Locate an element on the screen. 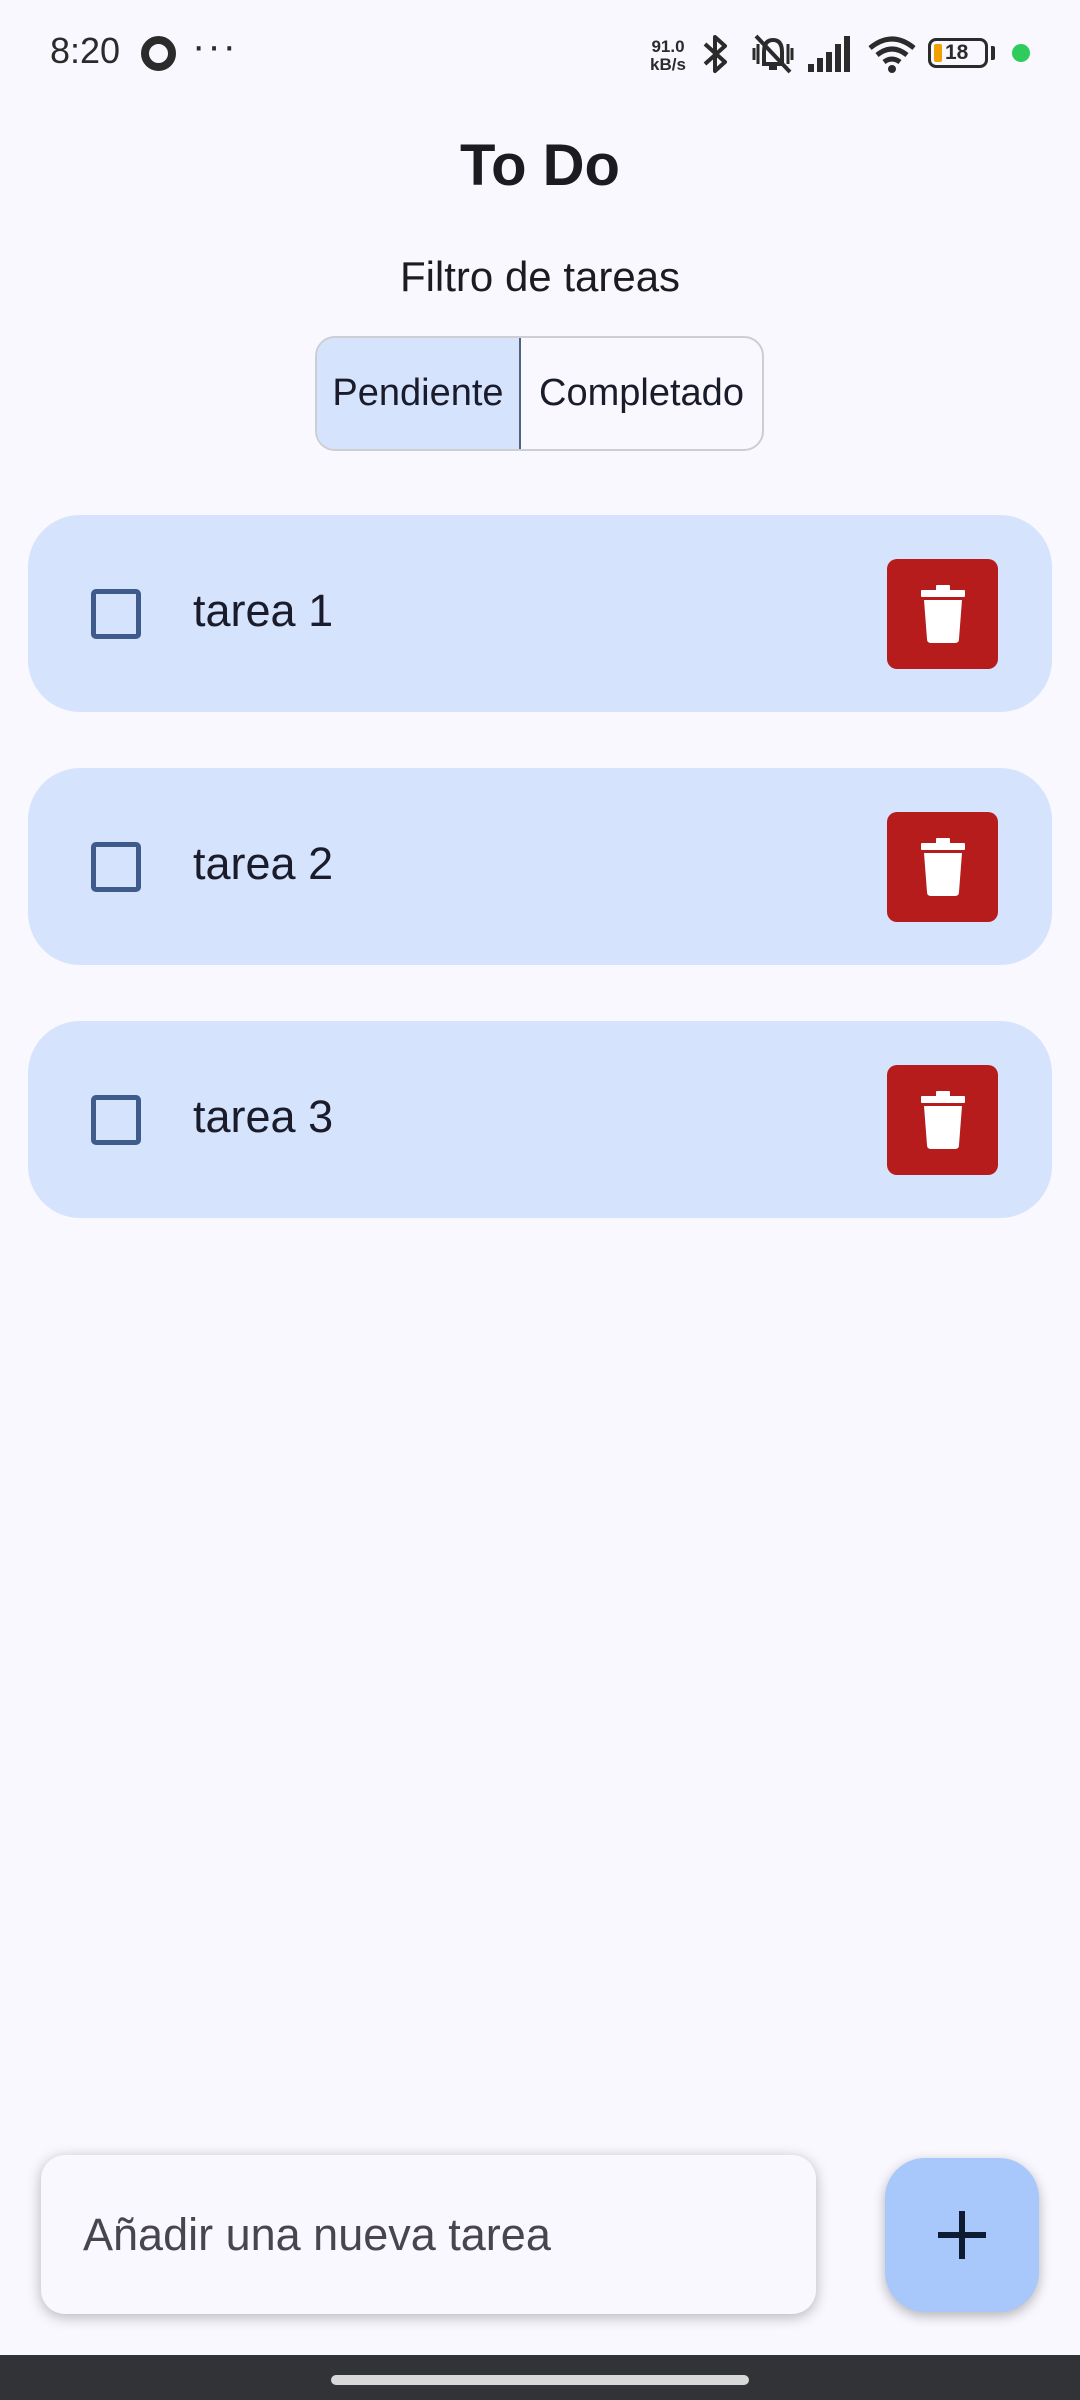  page-title: To Do is located at coordinates (540, 165).